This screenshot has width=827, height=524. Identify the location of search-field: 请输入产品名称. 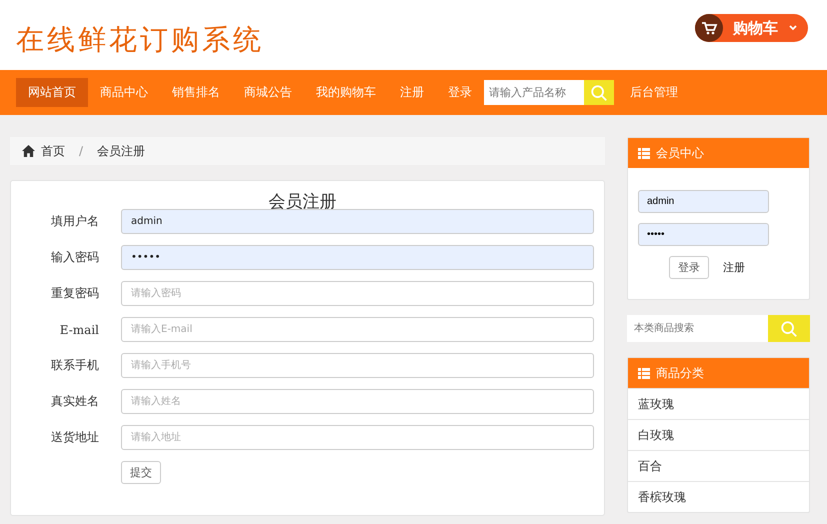
(534, 92).